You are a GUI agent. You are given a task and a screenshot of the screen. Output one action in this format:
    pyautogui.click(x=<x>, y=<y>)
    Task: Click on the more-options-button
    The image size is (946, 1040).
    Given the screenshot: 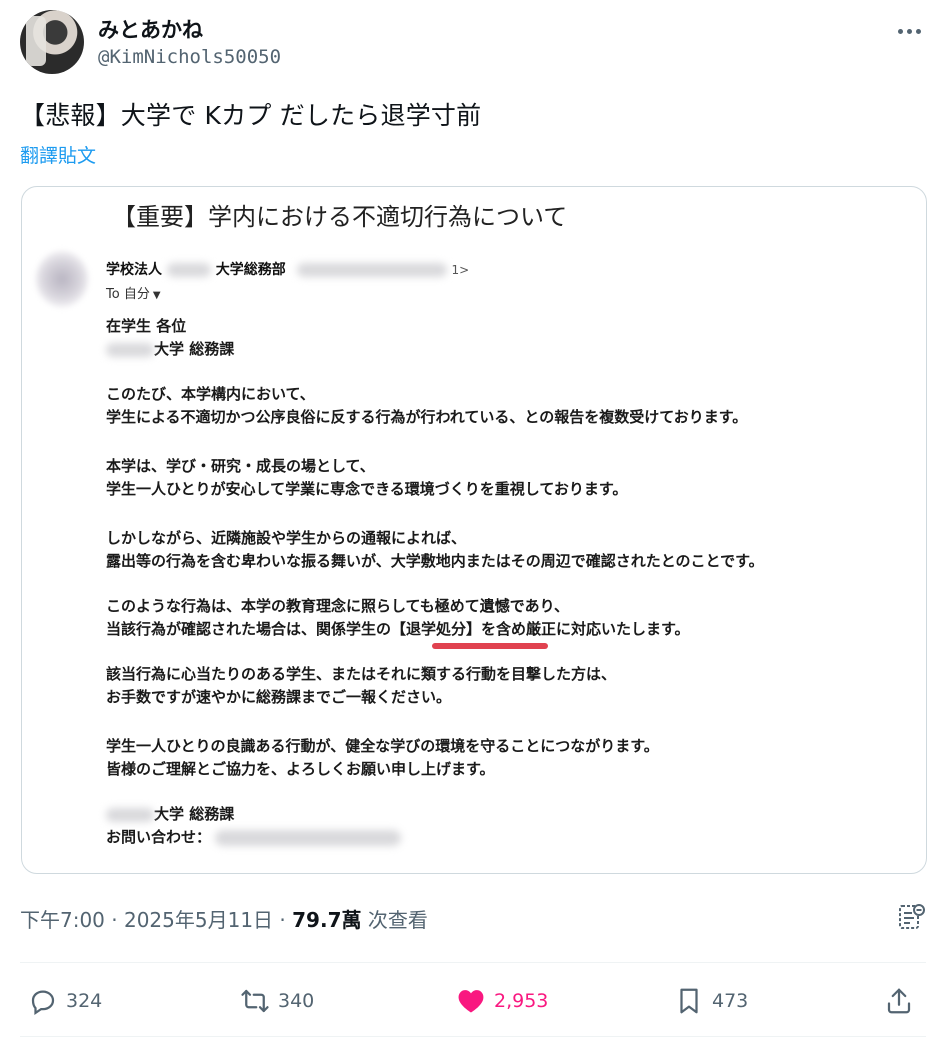 What is the action you would take?
    pyautogui.click(x=909, y=31)
    